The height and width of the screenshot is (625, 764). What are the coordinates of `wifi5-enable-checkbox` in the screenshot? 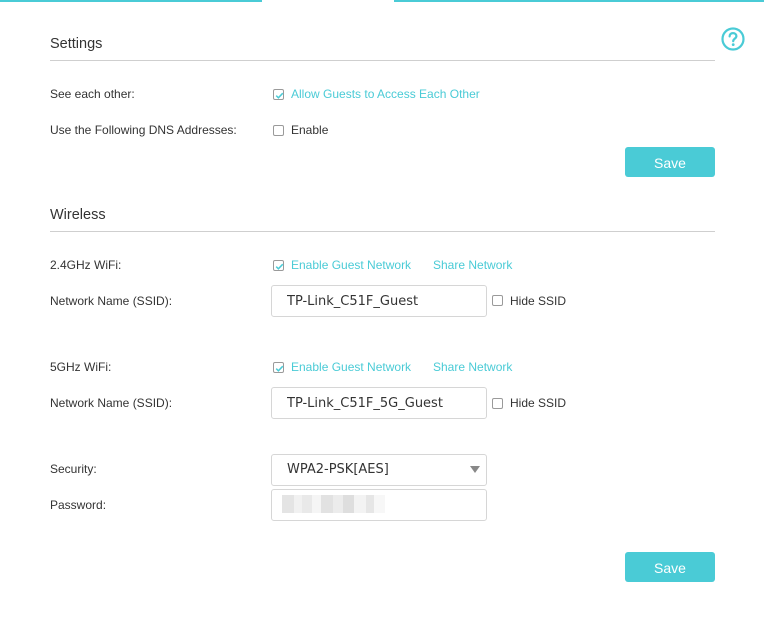 It's located at (278, 367).